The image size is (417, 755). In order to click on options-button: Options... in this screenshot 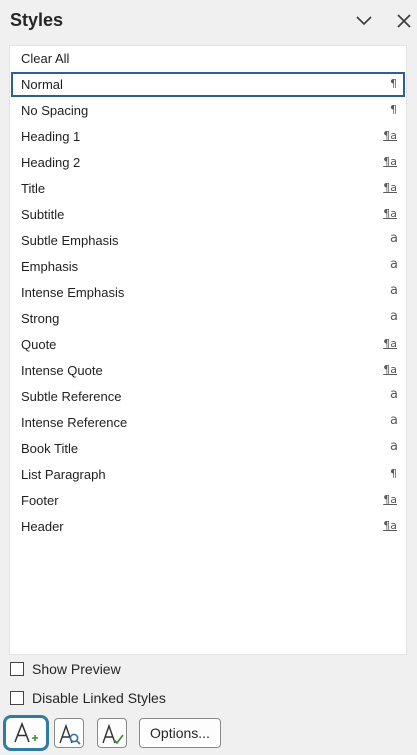, I will do `click(180, 733)`.